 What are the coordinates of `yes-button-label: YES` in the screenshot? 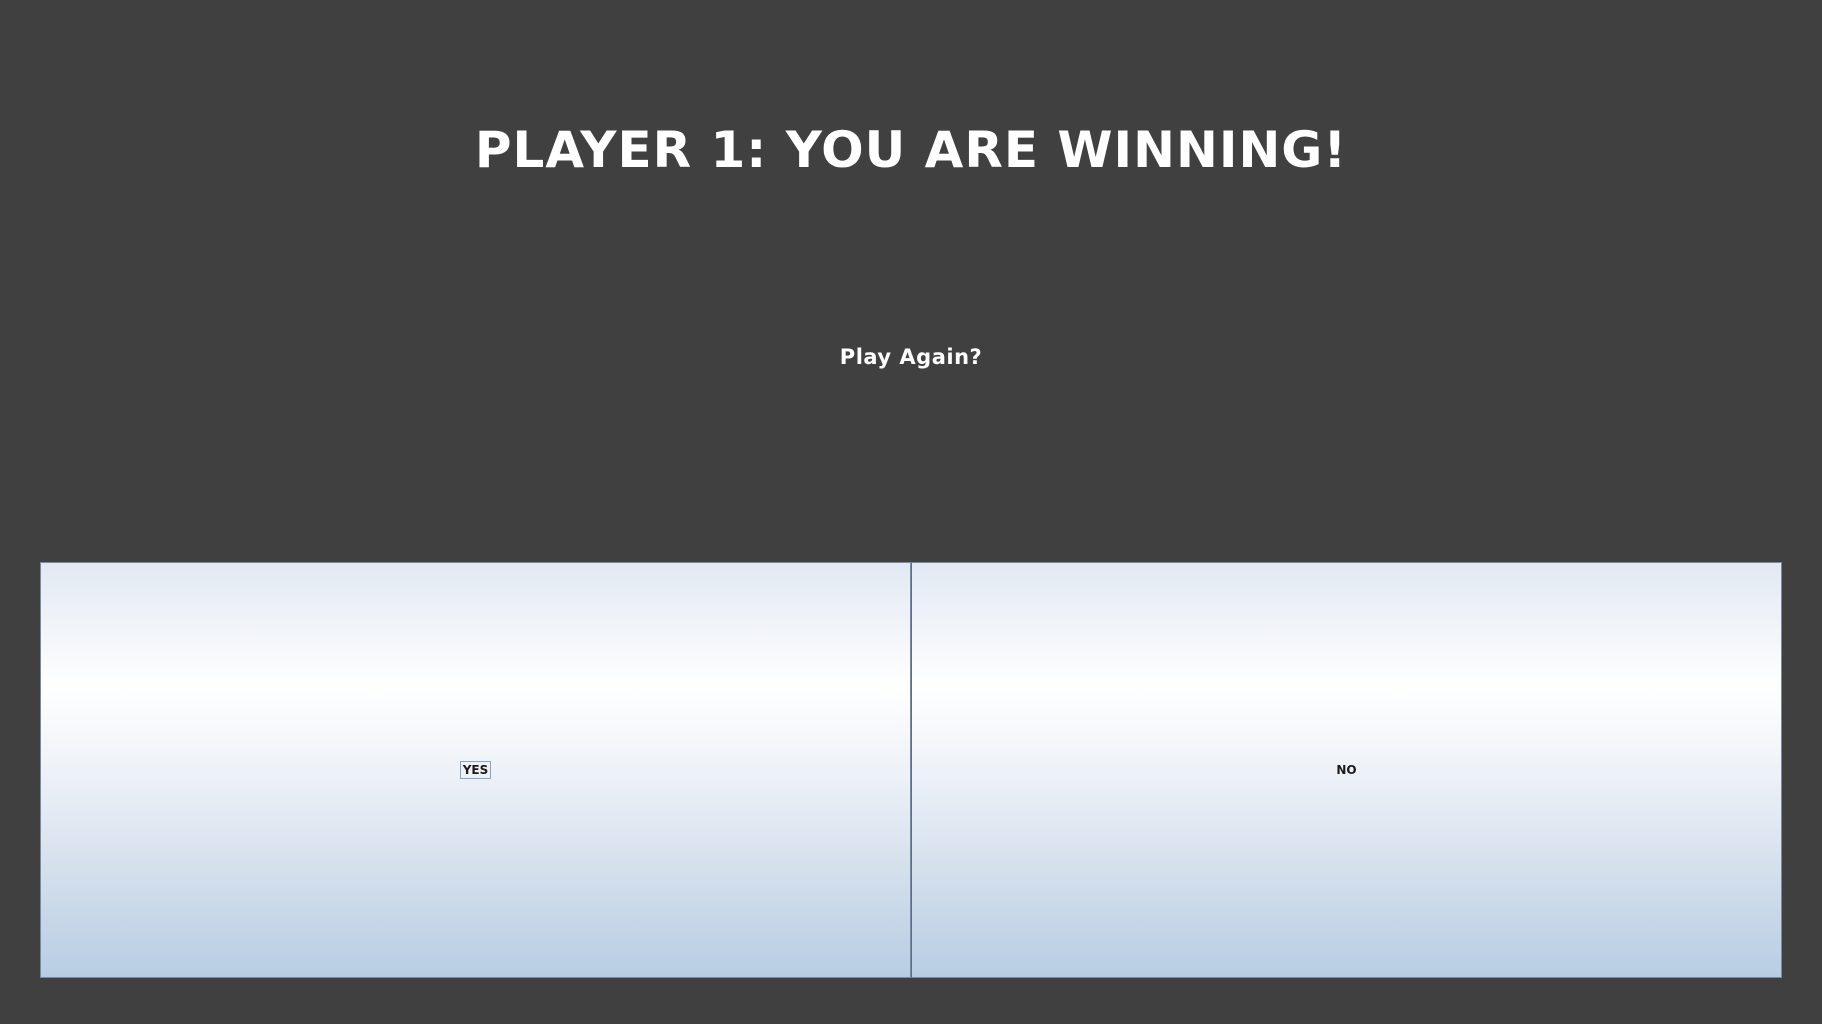 It's located at (475, 770).